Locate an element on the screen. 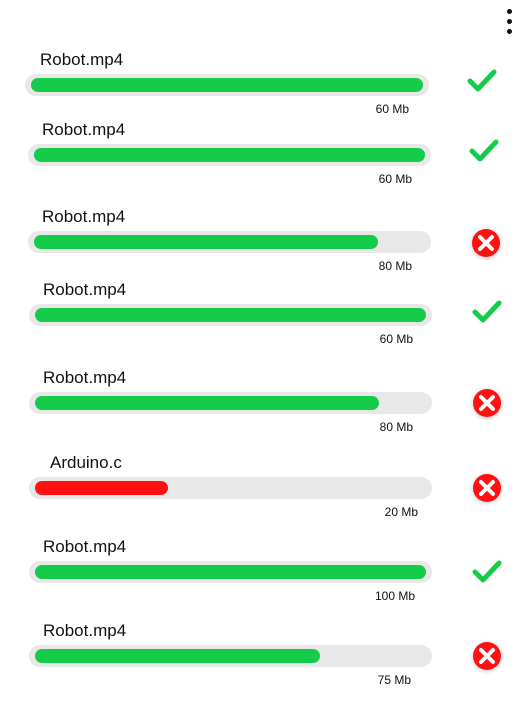  file-row: Robot.mp4 75 Mb is located at coordinates (260, 661).